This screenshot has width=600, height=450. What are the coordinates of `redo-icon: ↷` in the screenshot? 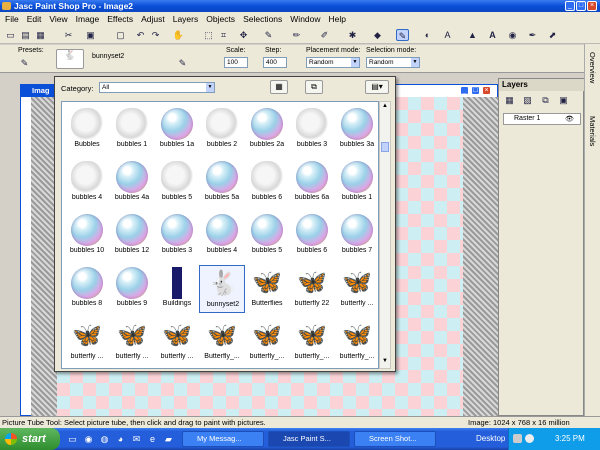 It's located at (155, 35).